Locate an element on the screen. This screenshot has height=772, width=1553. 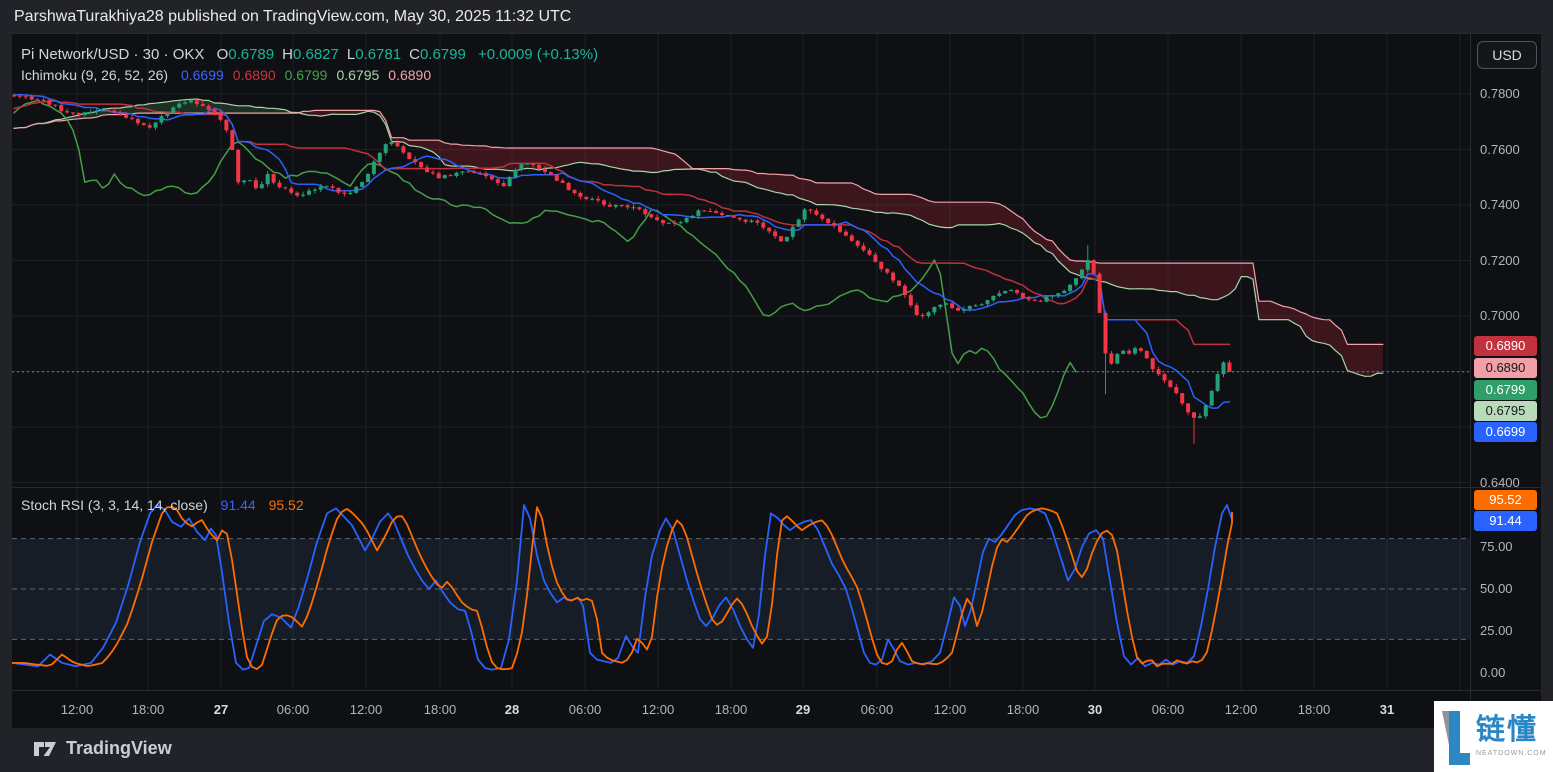
time-tick-label: 28 is located at coordinates (512, 709).